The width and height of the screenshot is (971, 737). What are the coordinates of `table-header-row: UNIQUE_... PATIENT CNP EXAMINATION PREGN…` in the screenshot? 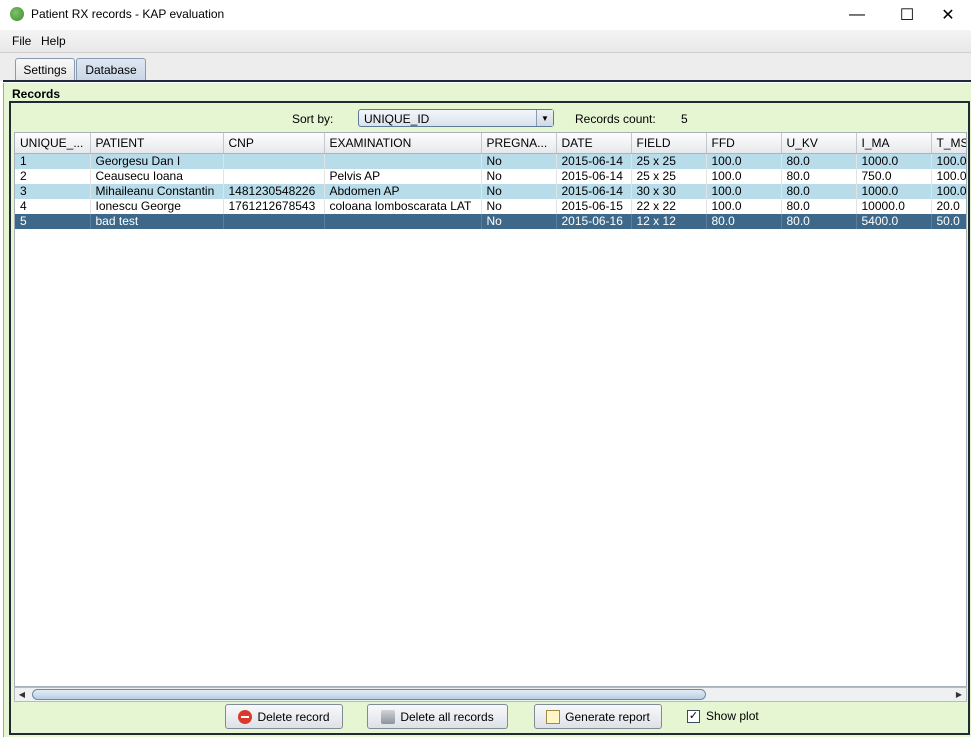 It's located at (490, 143).